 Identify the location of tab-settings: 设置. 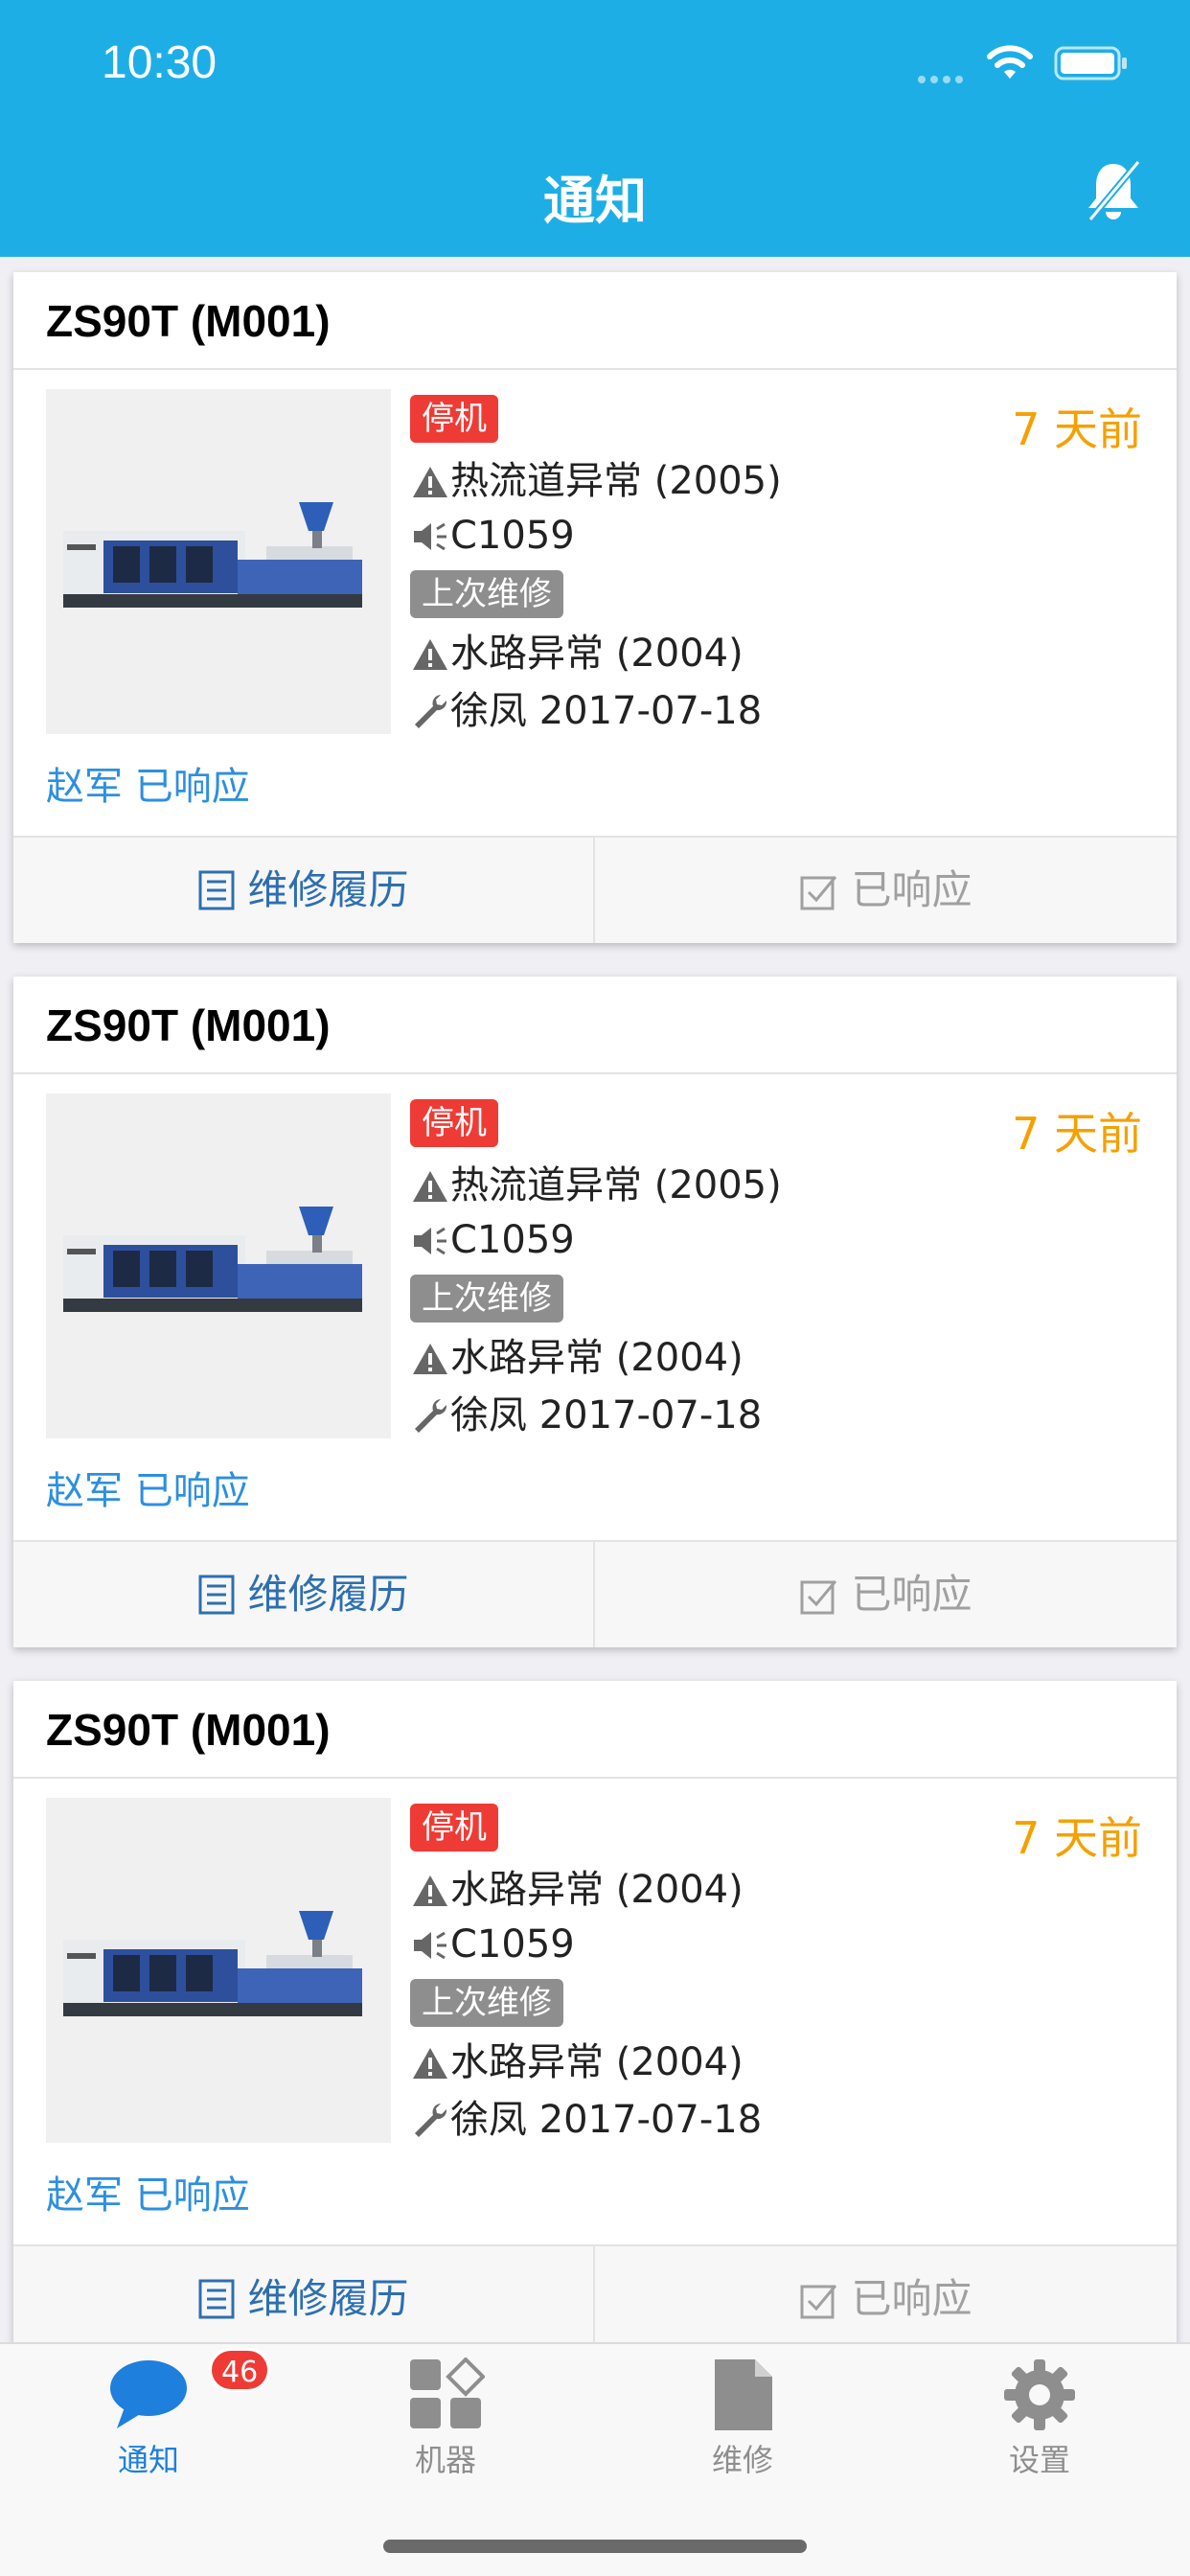
(1039, 2425).